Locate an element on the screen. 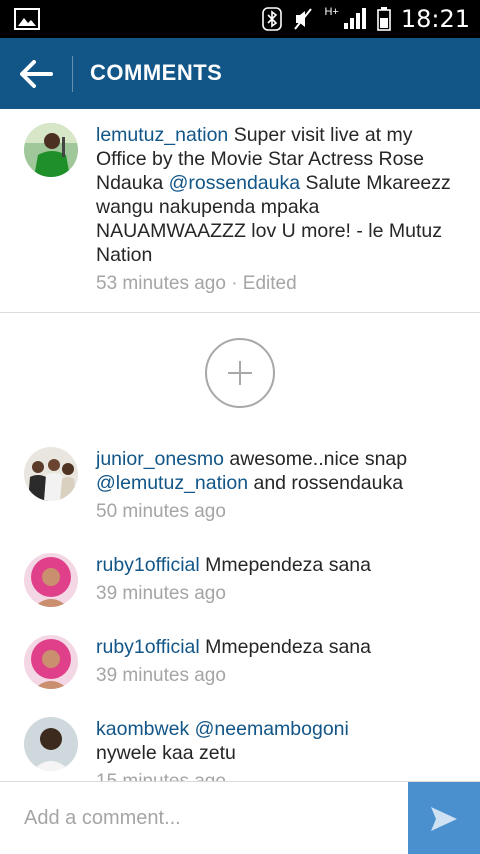 This screenshot has width=480, height=854. clock: 18:21 is located at coordinates (435, 19).